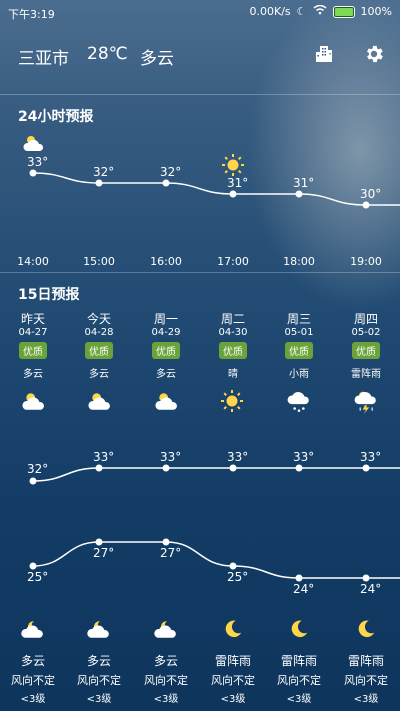 The width and height of the screenshot is (400, 711). Describe the element at coordinates (232, 319) in the screenshot. I see `day-label: 周二` at that location.